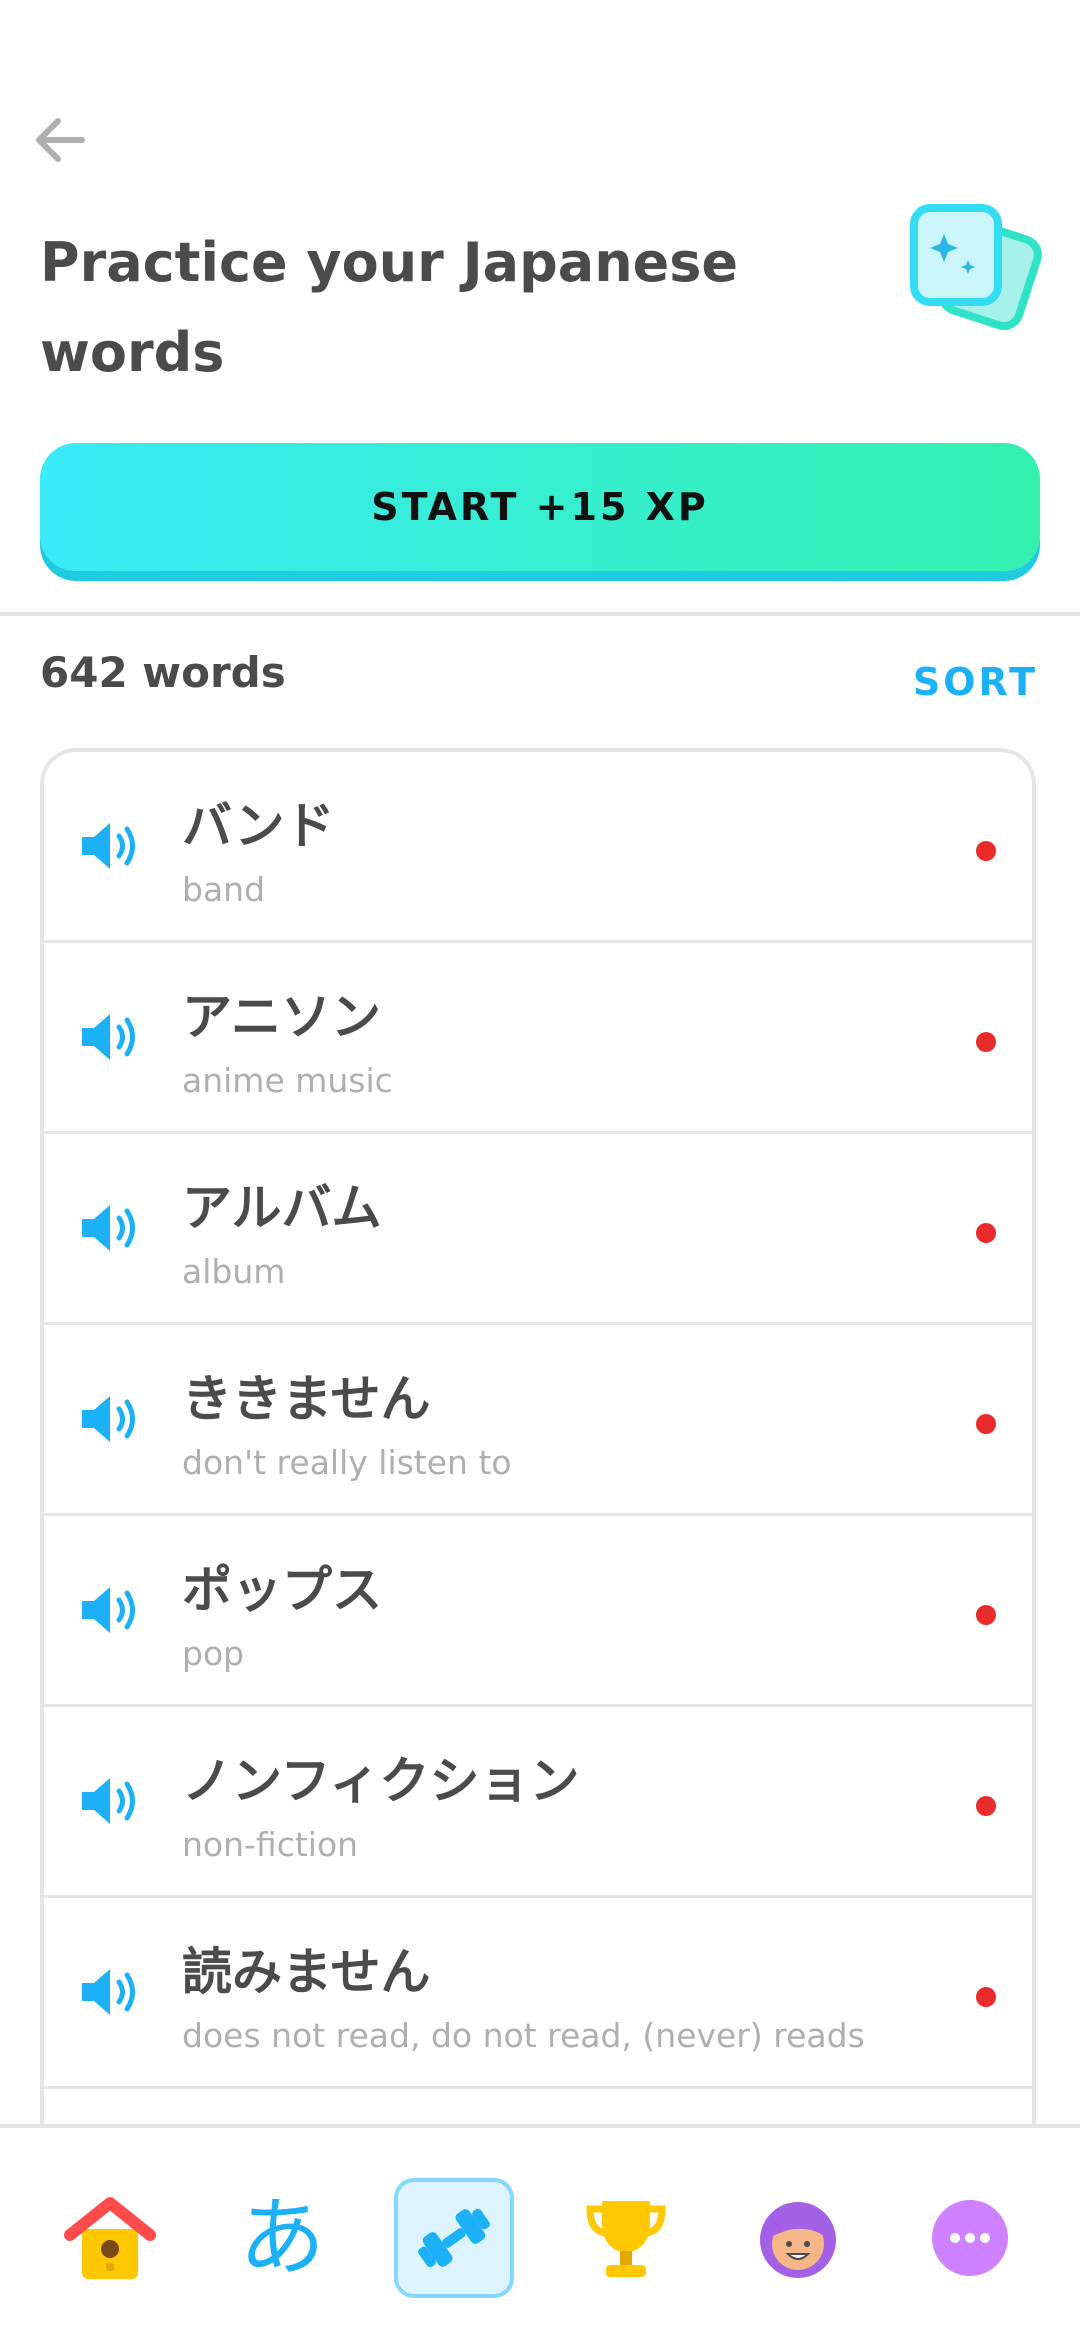 This screenshot has width=1080, height=2340. Describe the element at coordinates (282, 1590) in the screenshot. I see `word-text: ポップス` at that location.